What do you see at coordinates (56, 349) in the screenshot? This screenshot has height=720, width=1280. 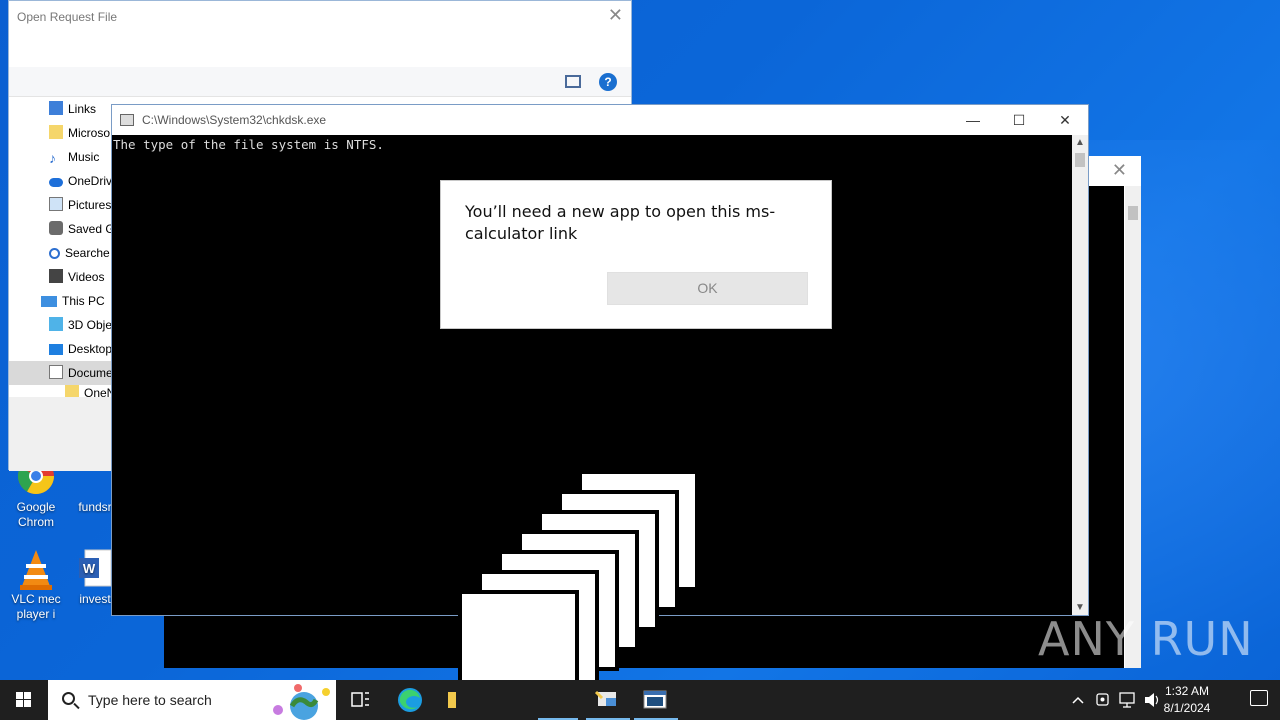 I see `desktop-icon` at bounding box center [56, 349].